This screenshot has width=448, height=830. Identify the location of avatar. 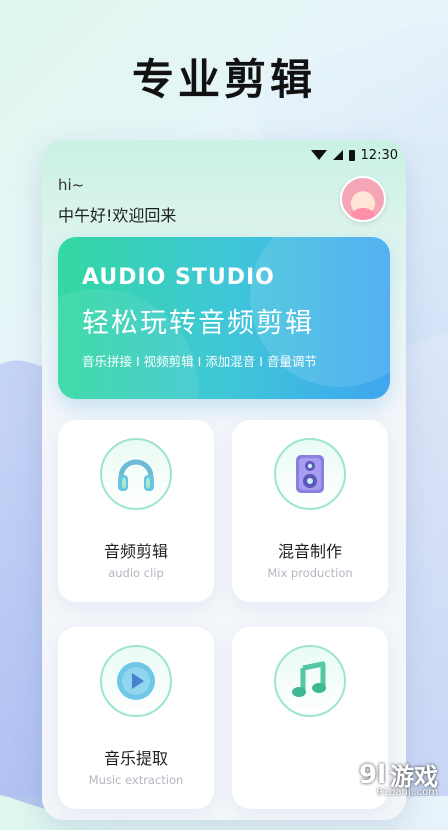
(363, 199).